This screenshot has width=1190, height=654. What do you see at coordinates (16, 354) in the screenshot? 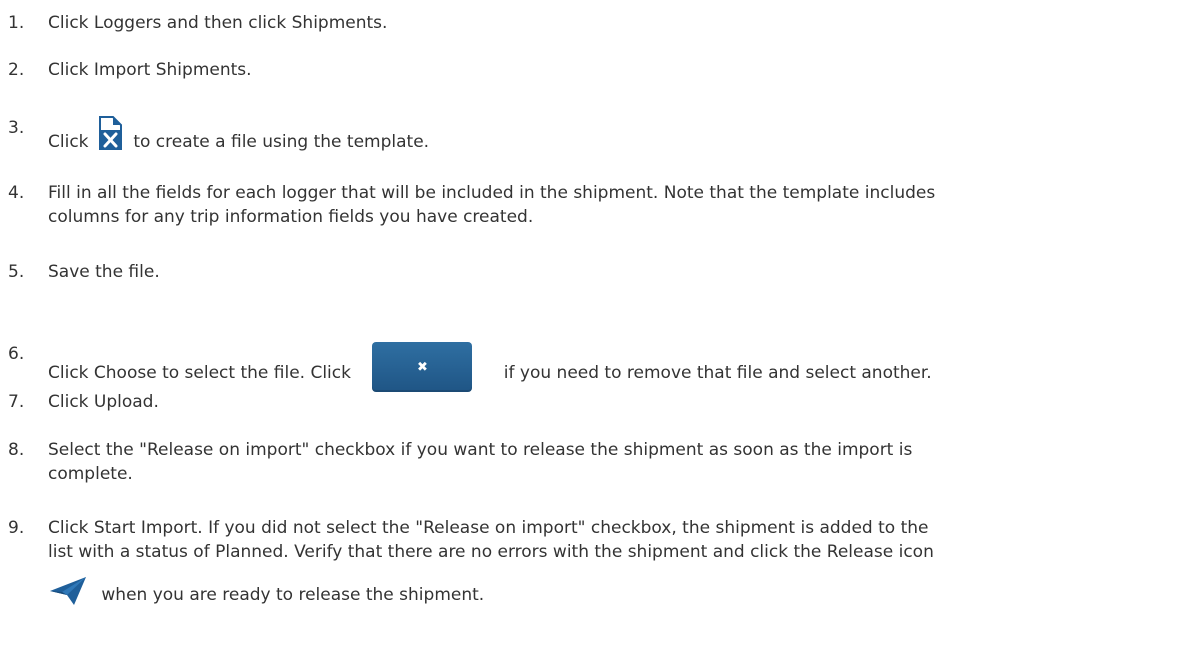
I see `step-number: 6.` at bounding box center [16, 354].